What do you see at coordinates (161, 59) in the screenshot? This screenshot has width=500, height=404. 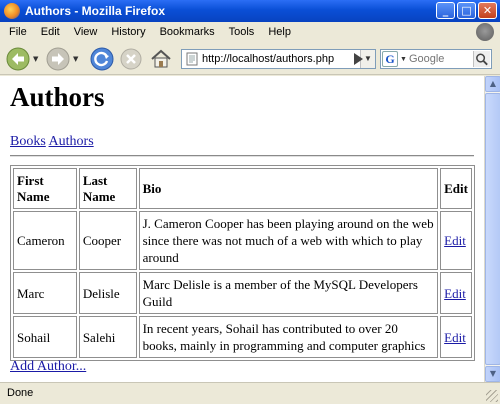 I see `home-icon` at bounding box center [161, 59].